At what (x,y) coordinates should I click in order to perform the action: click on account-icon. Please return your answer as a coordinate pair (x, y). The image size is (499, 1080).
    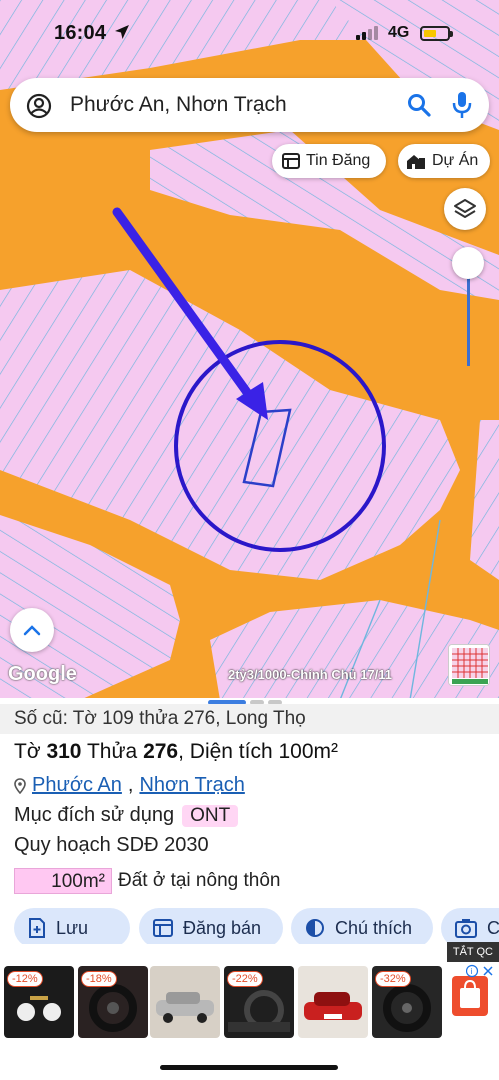
    Looking at the image, I should click on (39, 106).